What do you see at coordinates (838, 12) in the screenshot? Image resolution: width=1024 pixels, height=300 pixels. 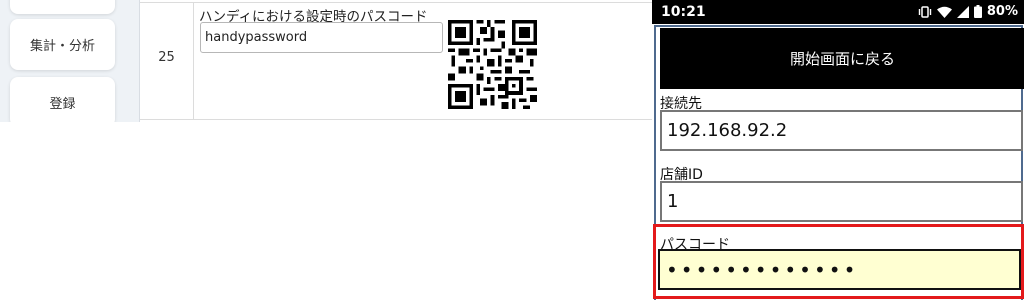 I see `status-bar: 10:21 80%` at bounding box center [838, 12].